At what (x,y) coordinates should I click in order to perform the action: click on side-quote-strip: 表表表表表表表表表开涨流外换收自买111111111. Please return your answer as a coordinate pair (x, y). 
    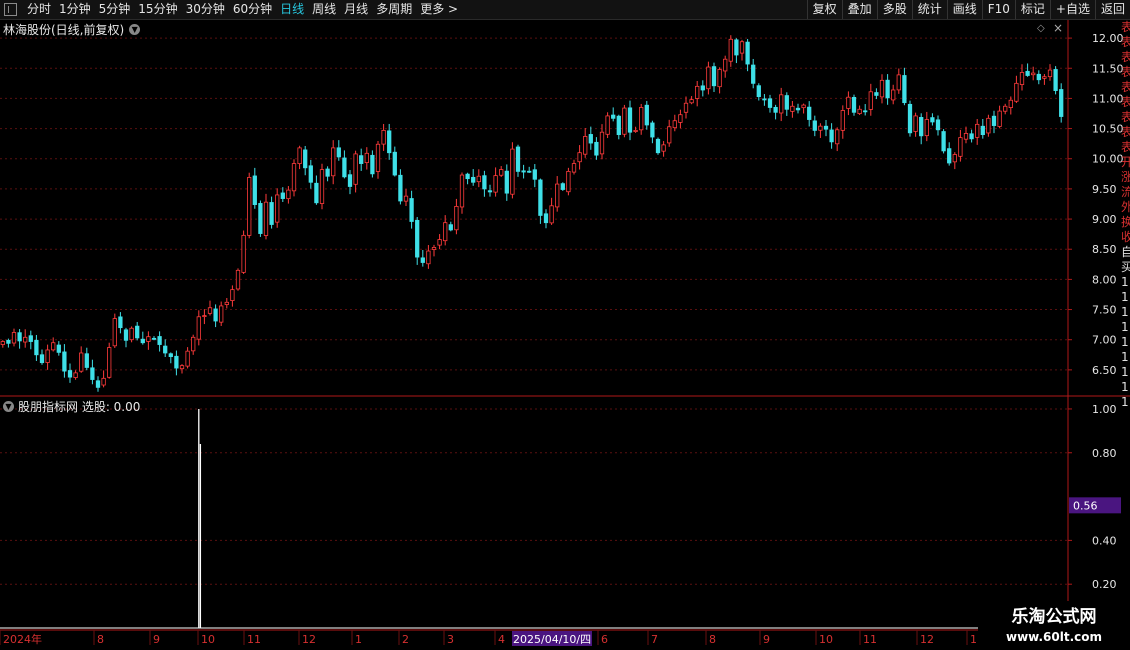
    Looking at the image, I should click on (1125, 325).